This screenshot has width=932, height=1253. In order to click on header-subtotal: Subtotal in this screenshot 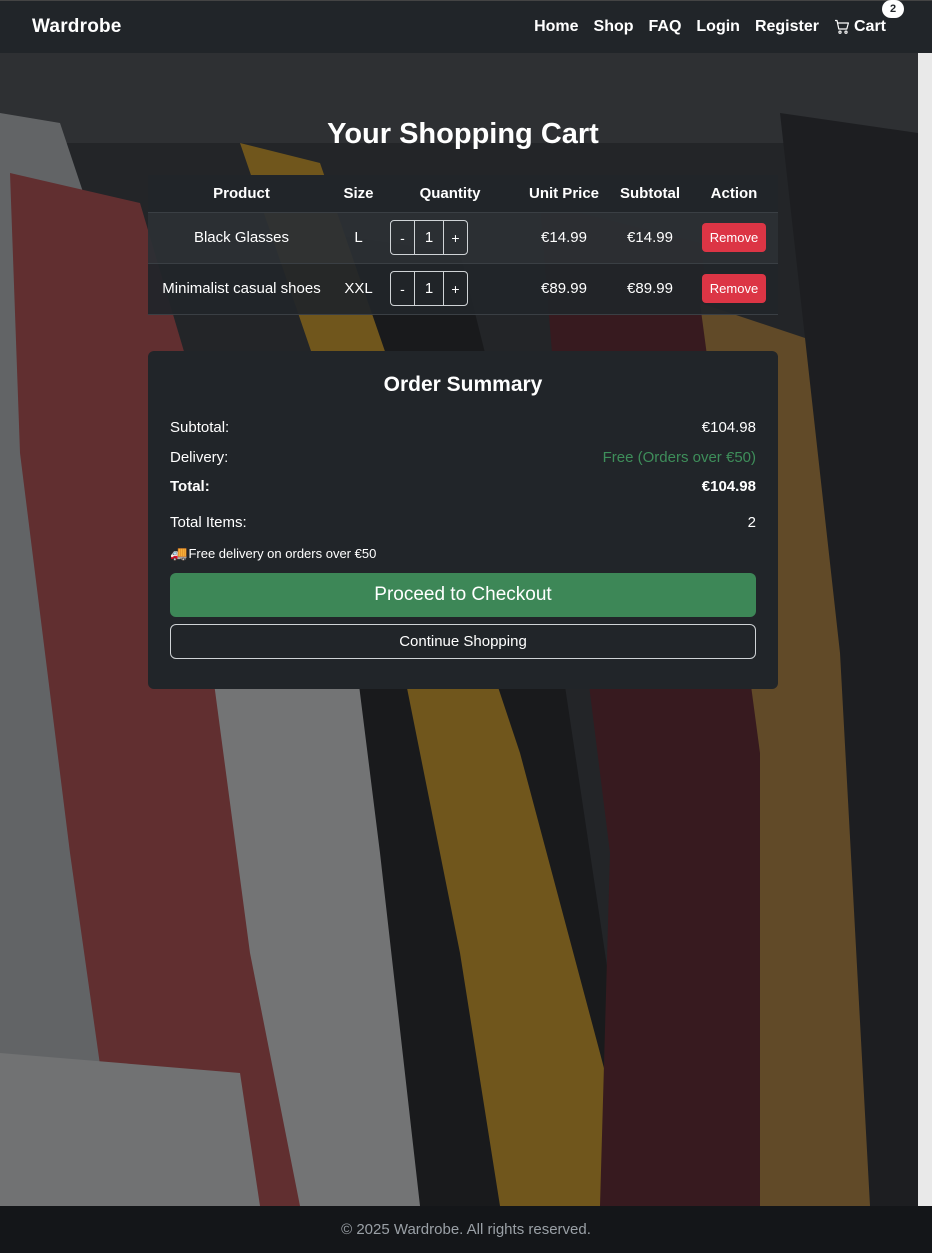, I will do `click(650, 194)`.